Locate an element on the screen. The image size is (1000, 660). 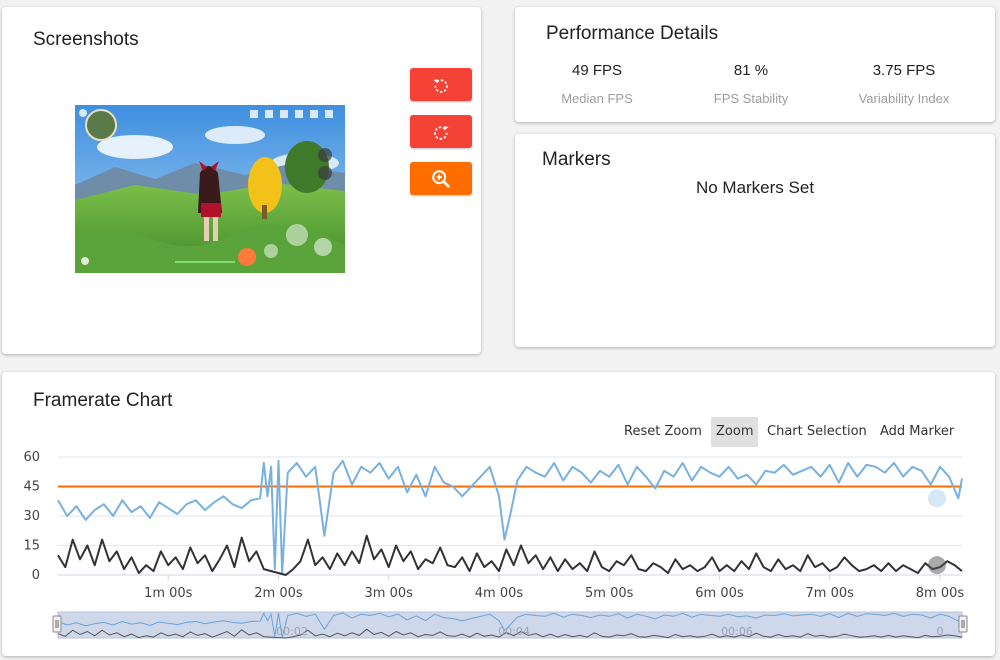
zoom-in-button is located at coordinates (441, 178).